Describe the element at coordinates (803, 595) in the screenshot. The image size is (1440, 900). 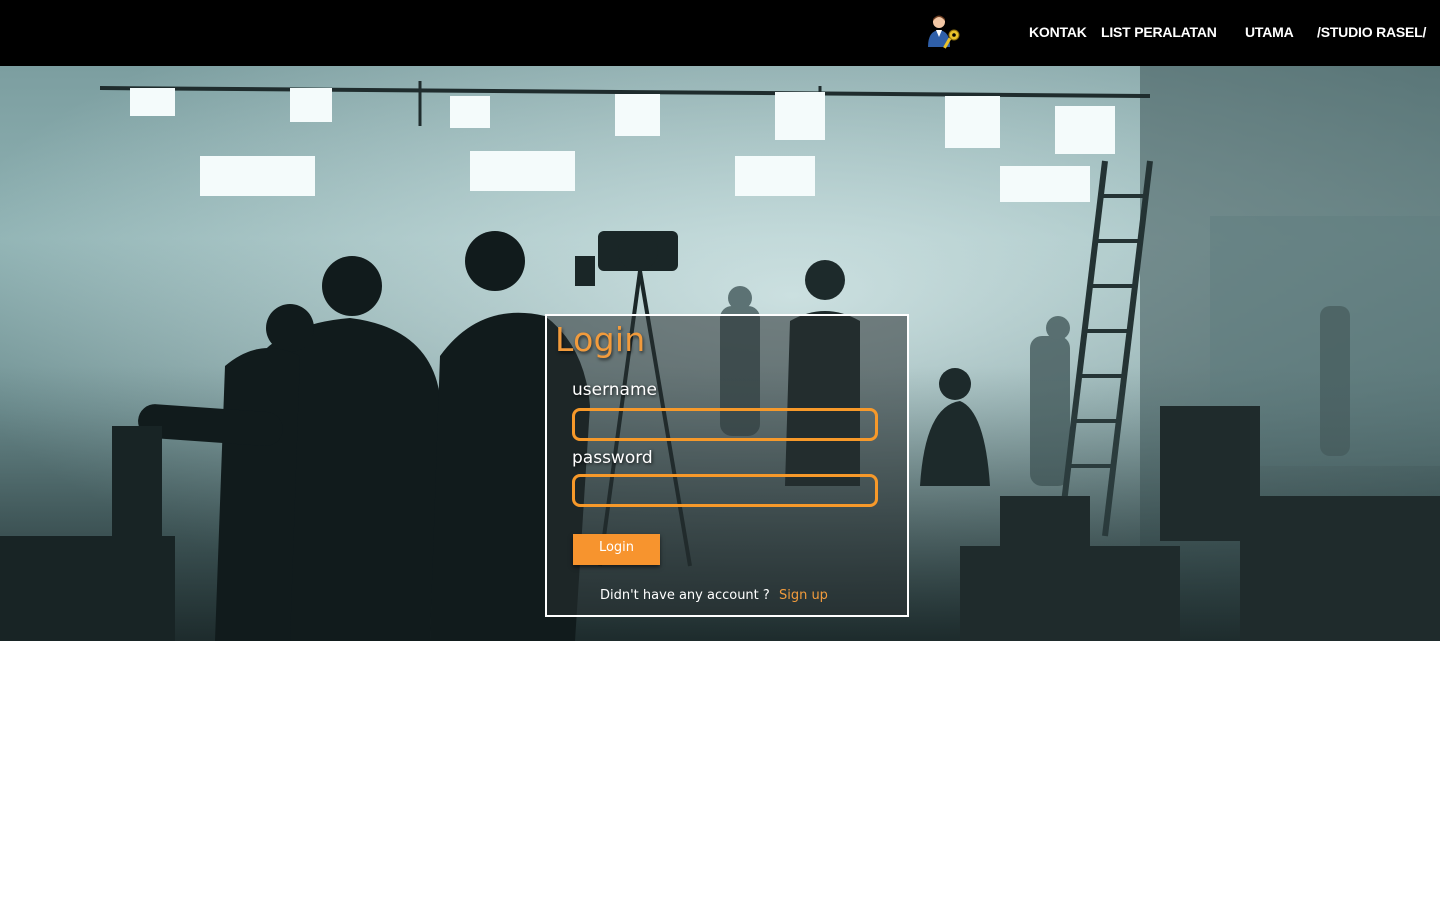
I see `signup-link: Sign up` at that location.